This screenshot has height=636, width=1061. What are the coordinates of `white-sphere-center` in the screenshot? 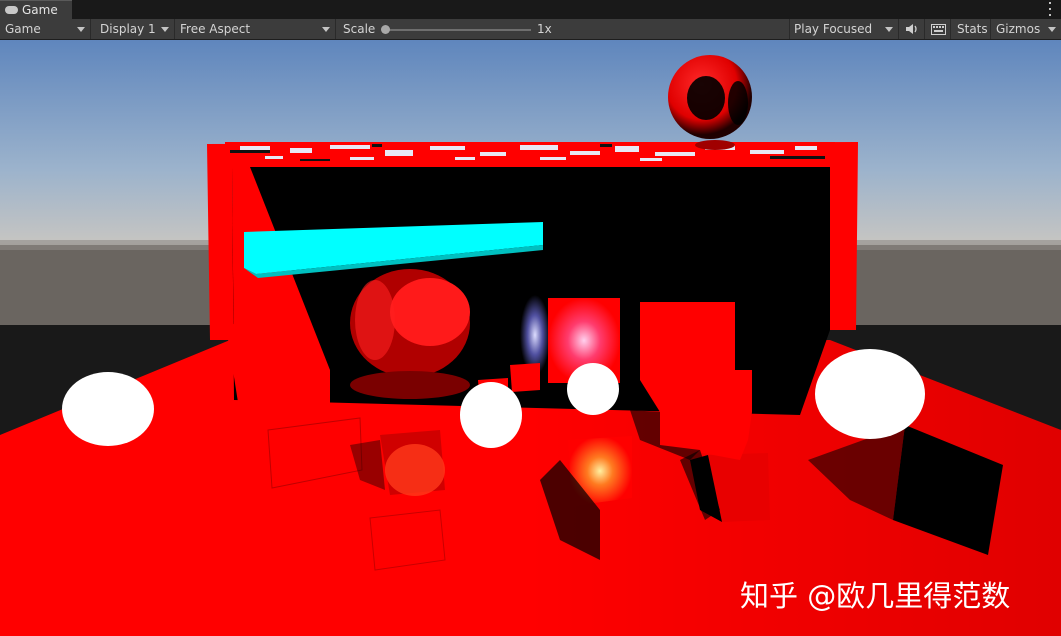 It's located at (491, 415).